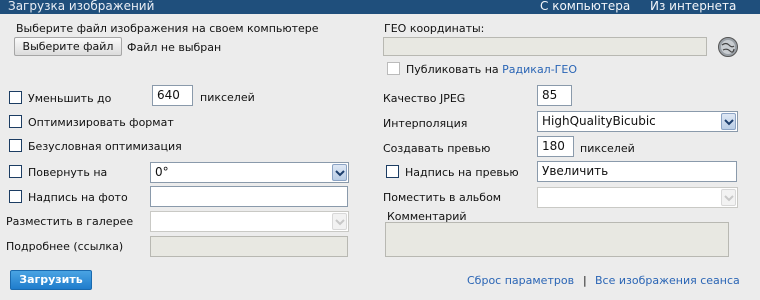 This screenshot has height=300, width=760. What do you see at coordinates (249, 221) in the screenshot?
I see `gallery-select` at bounding box center [249, 221].